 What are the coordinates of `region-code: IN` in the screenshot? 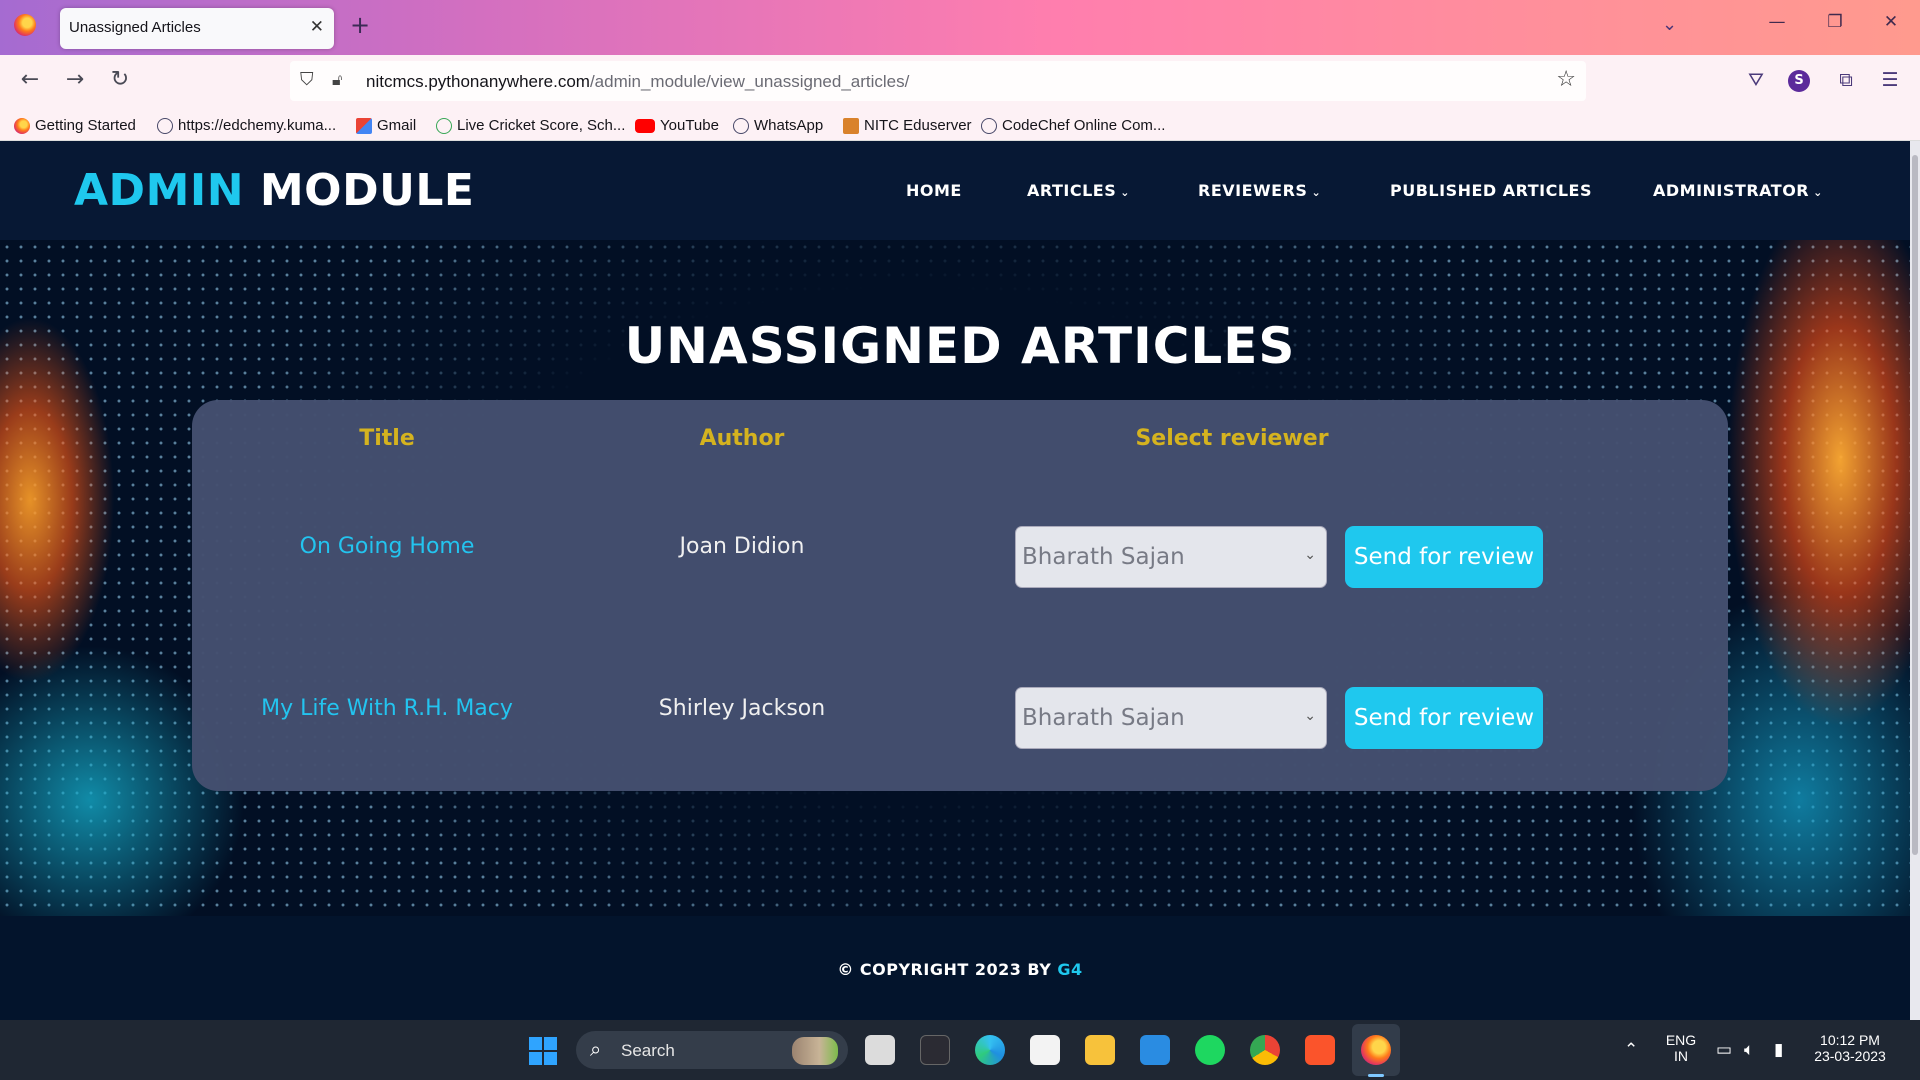 It's located at (1681, 1056).